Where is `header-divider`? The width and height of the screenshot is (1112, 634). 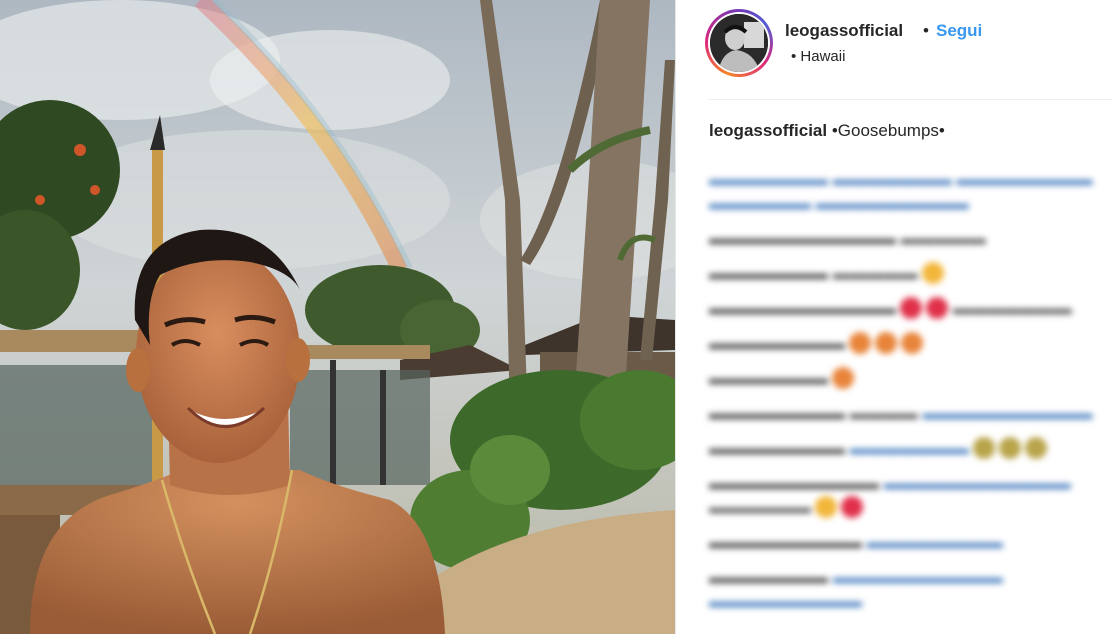 header-divider is located at coordinates (910, 99).